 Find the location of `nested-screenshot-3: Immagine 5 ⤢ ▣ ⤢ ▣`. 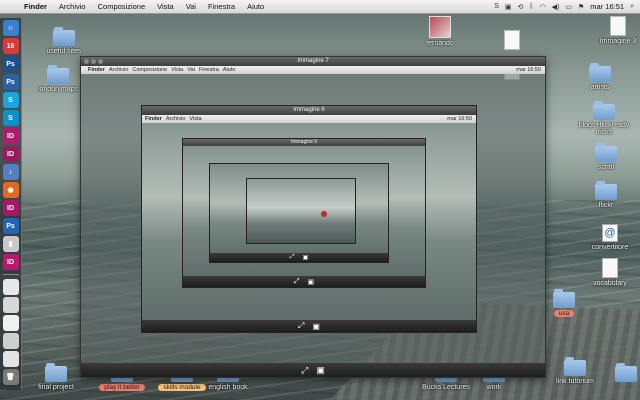

nested-screenshot-3: Immagine 5 ⤢ ▣ ⤢ ▣ is located at coordinates (304, 213).